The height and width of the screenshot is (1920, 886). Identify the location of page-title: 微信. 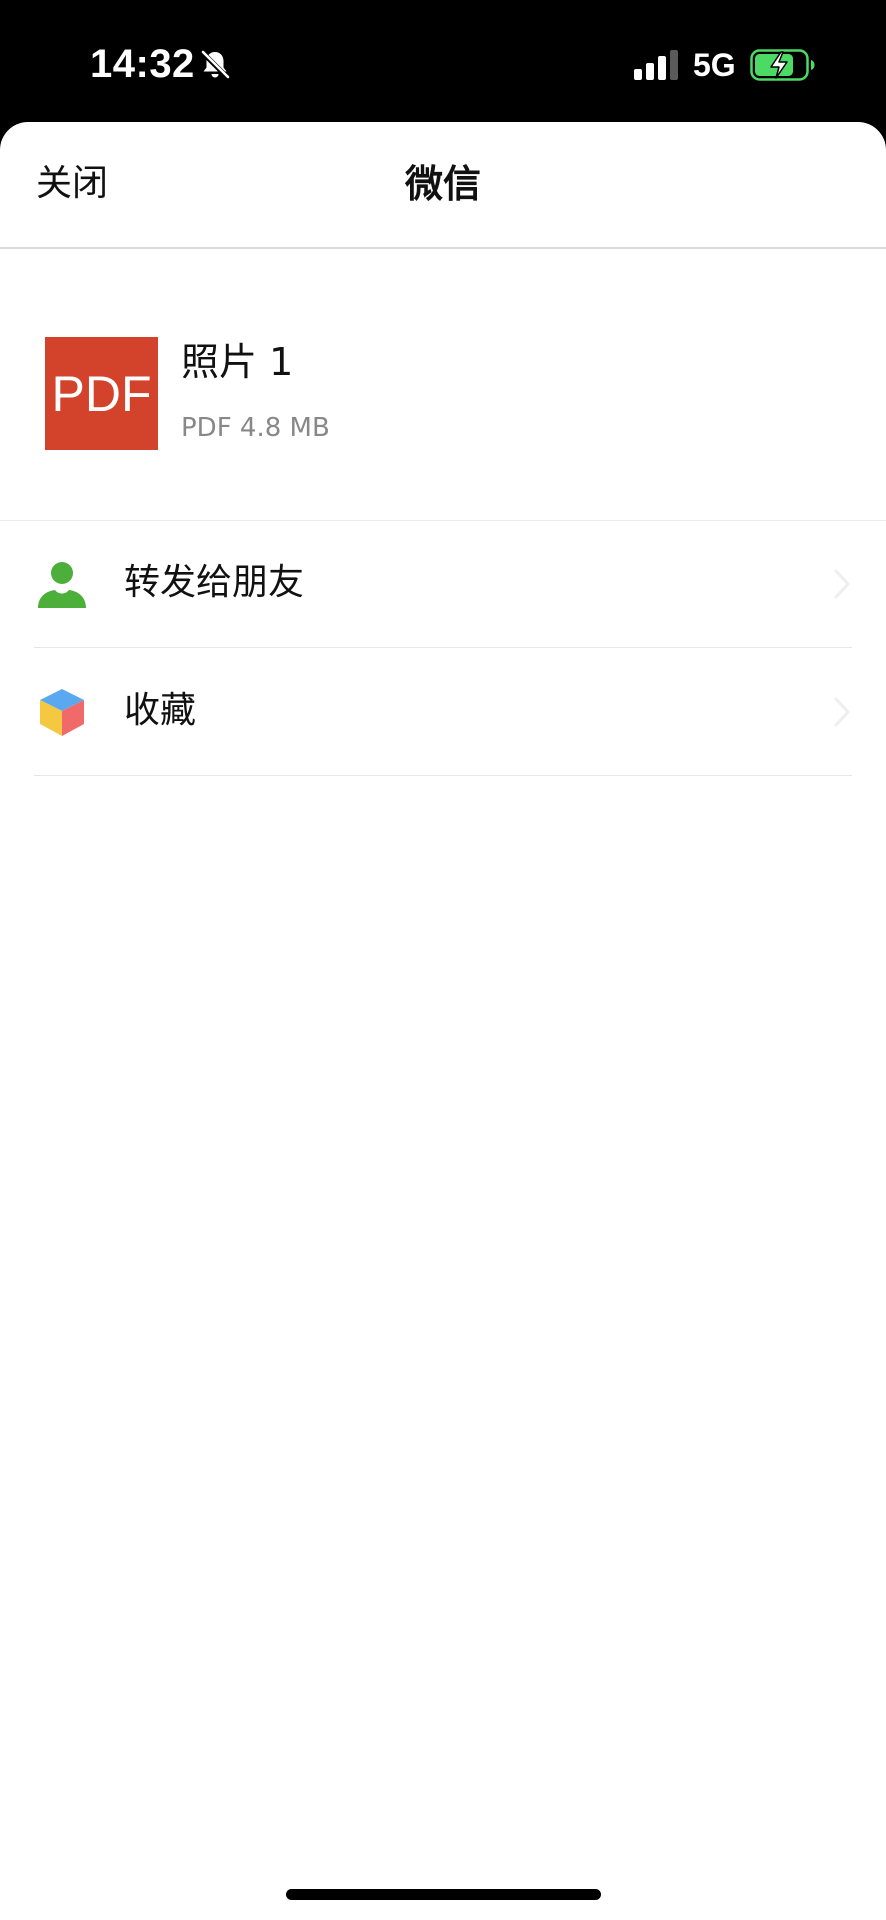
(442, 184).